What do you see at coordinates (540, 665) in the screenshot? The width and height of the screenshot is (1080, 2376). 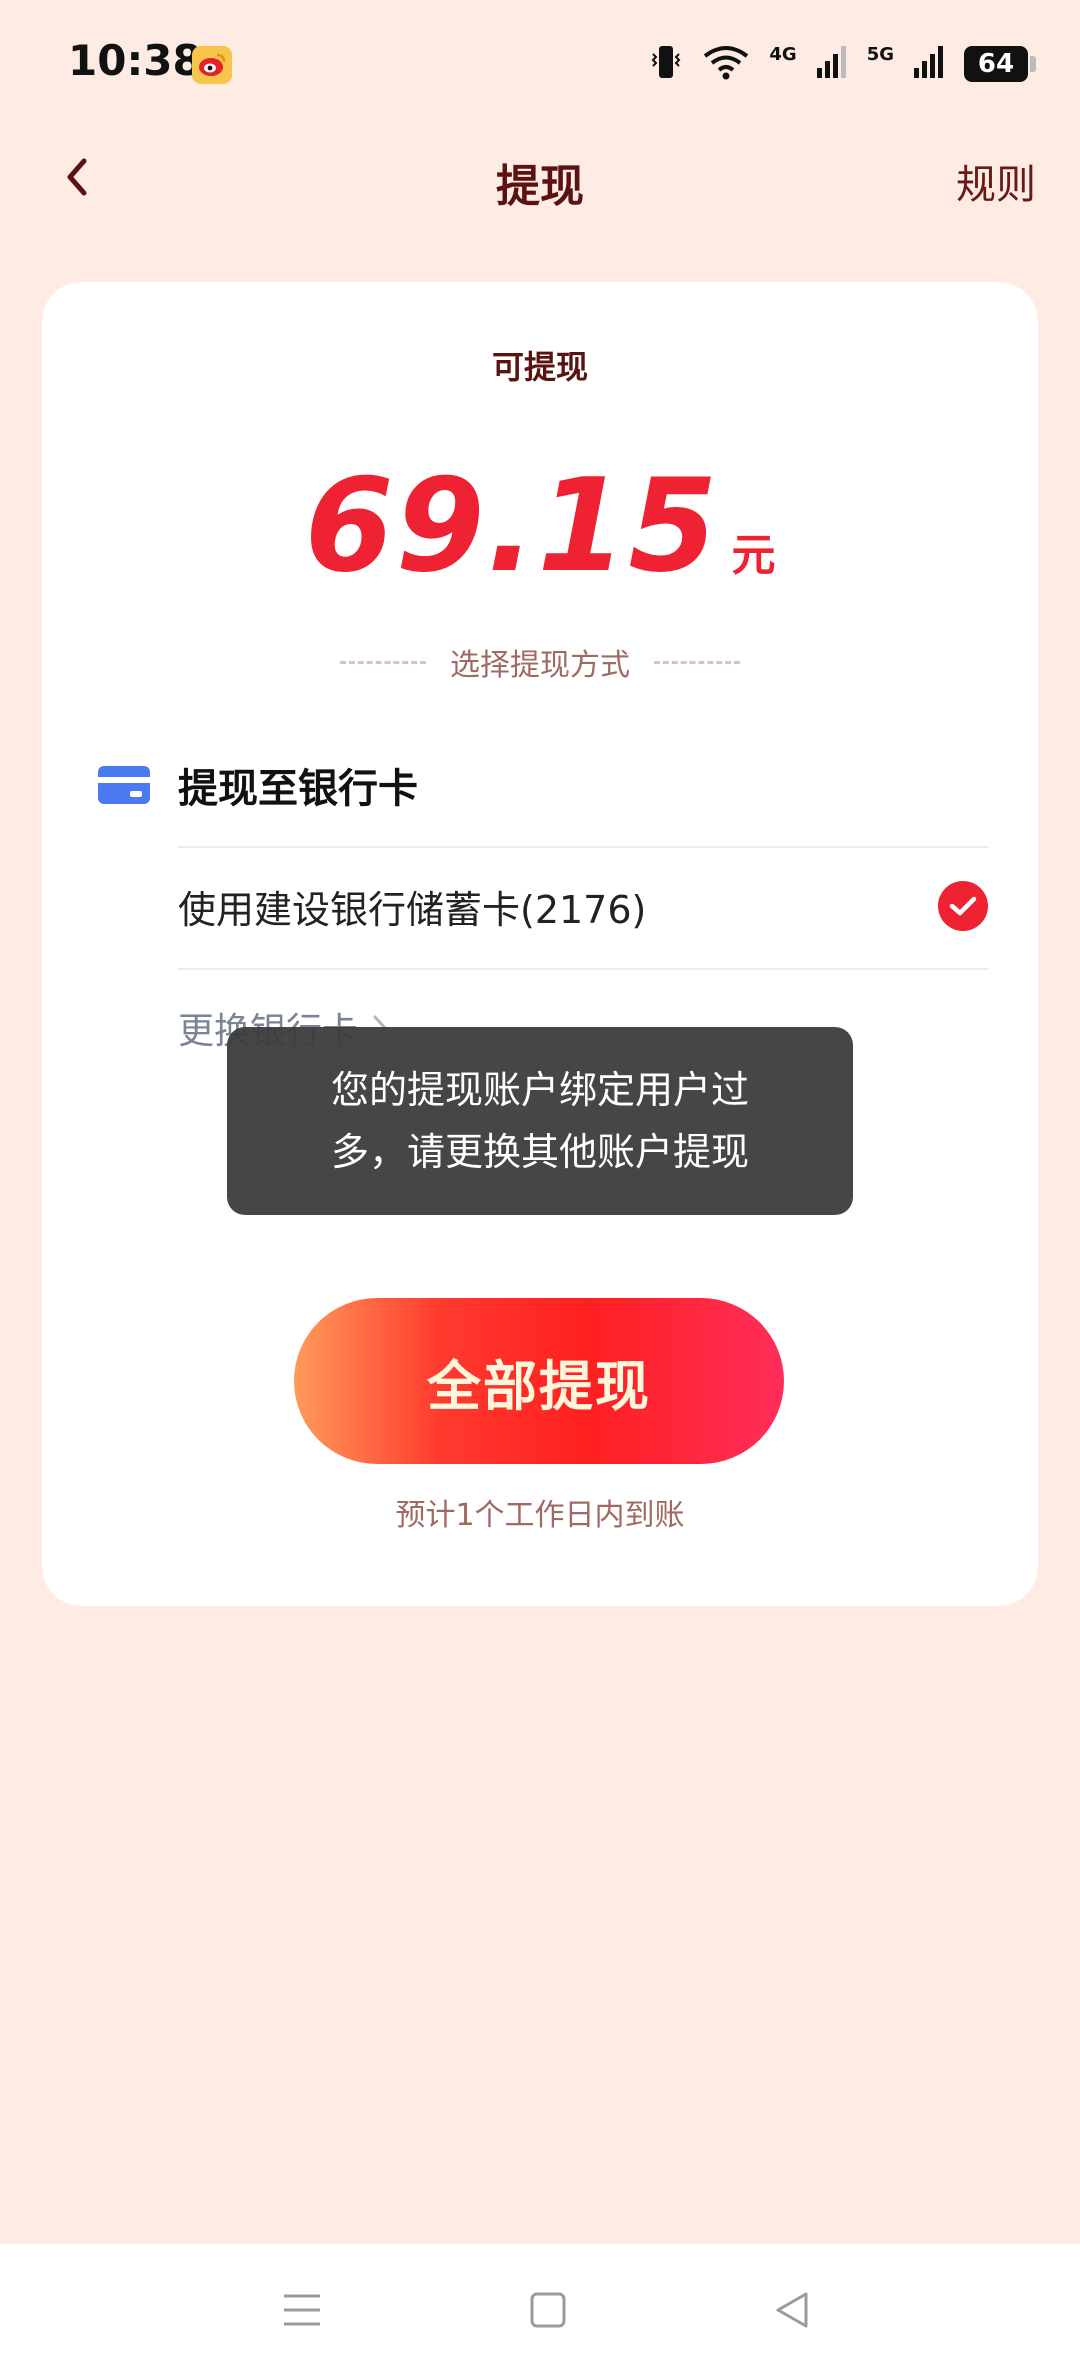 I see `method-label: 选择提现方式` at bounding box center [540, 665].